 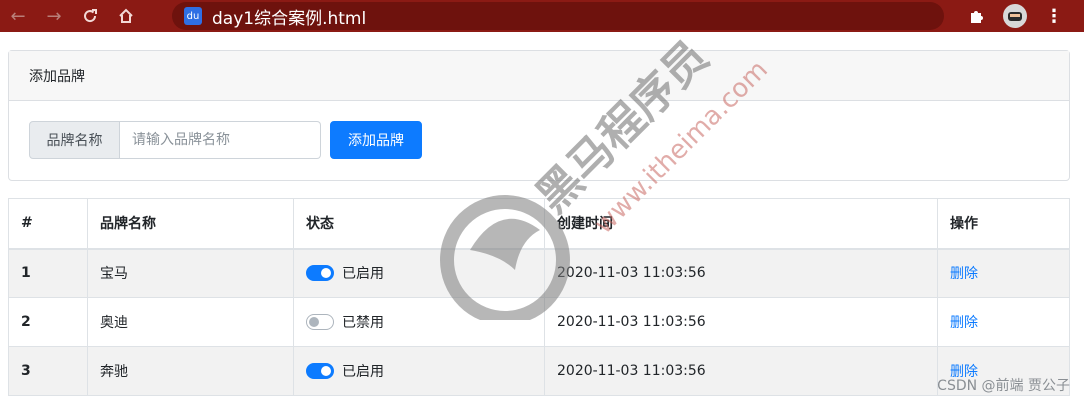 What do you see at coordinates (976, 16) in the screenshot?
I see `puzzle-icon` at bounding box center [976, 16].